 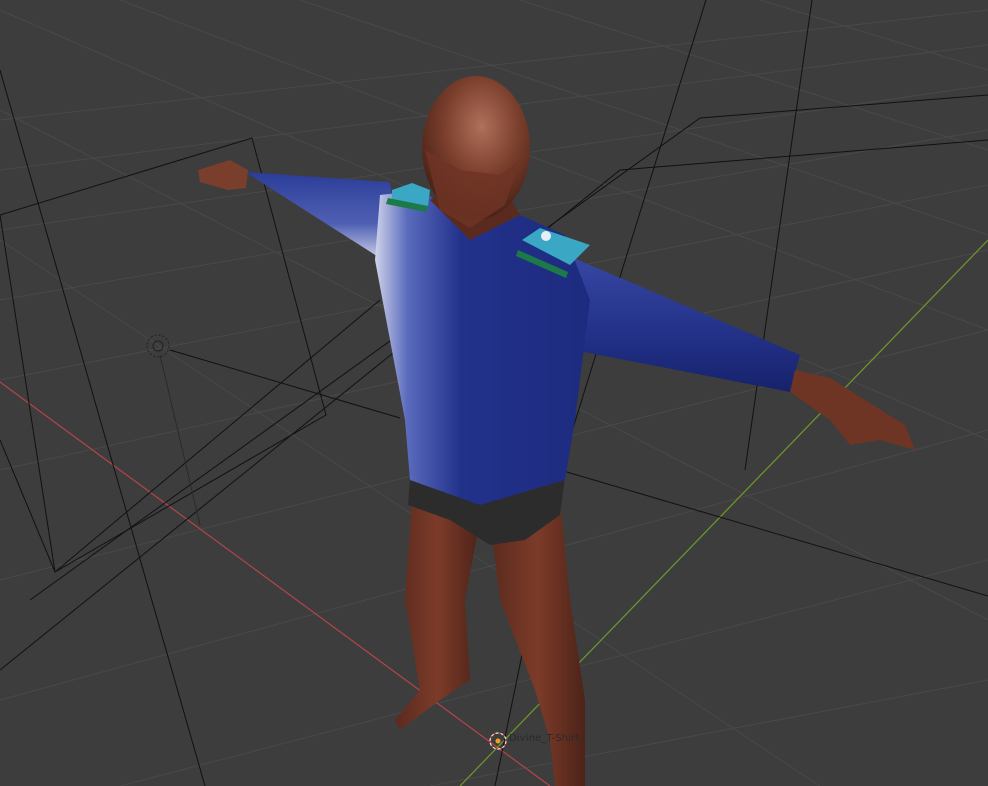 I want to click on selected-object-label: Divine_T-Shirt, so click(x=544, y=738).